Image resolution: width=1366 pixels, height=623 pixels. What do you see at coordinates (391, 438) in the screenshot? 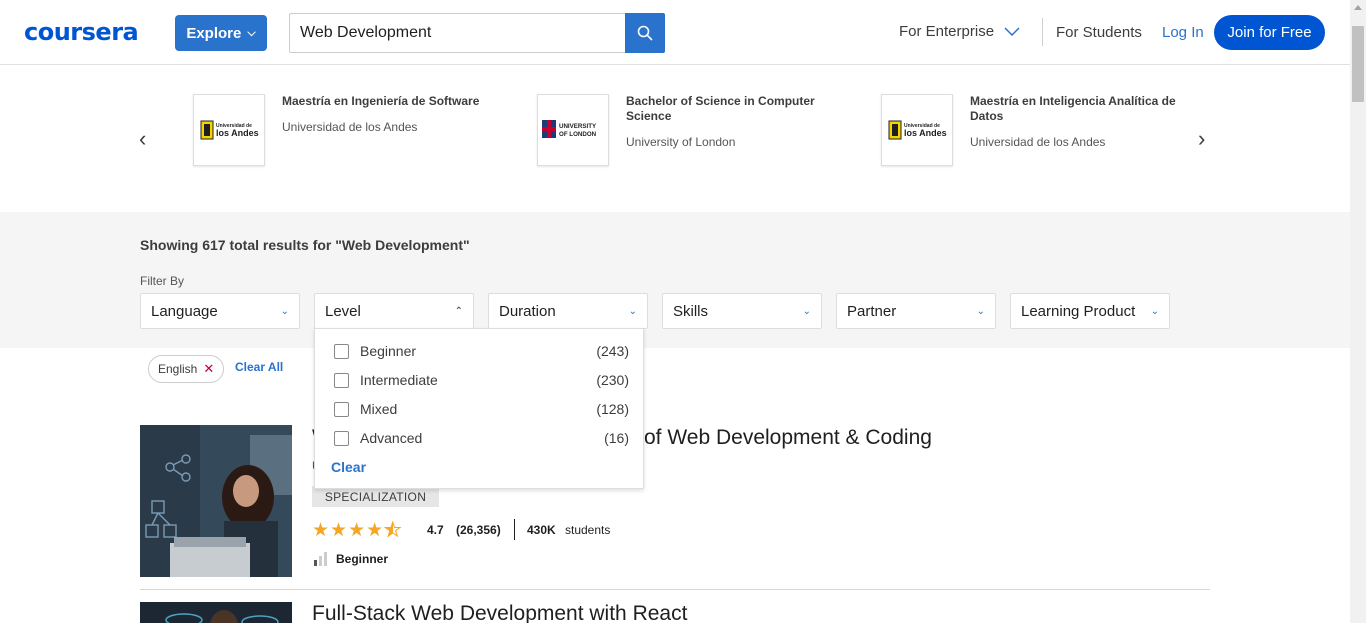
I see `level-option-label: Advanced` at bounding box center [391, 438].